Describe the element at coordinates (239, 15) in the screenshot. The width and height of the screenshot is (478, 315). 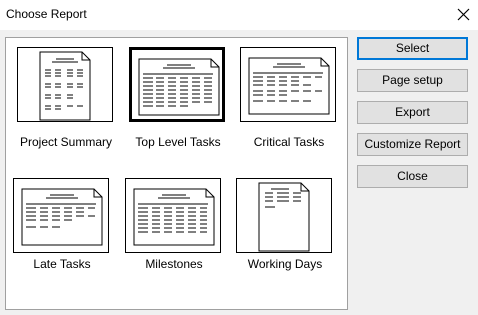
I see `title-bar: Choose Report` at that location.